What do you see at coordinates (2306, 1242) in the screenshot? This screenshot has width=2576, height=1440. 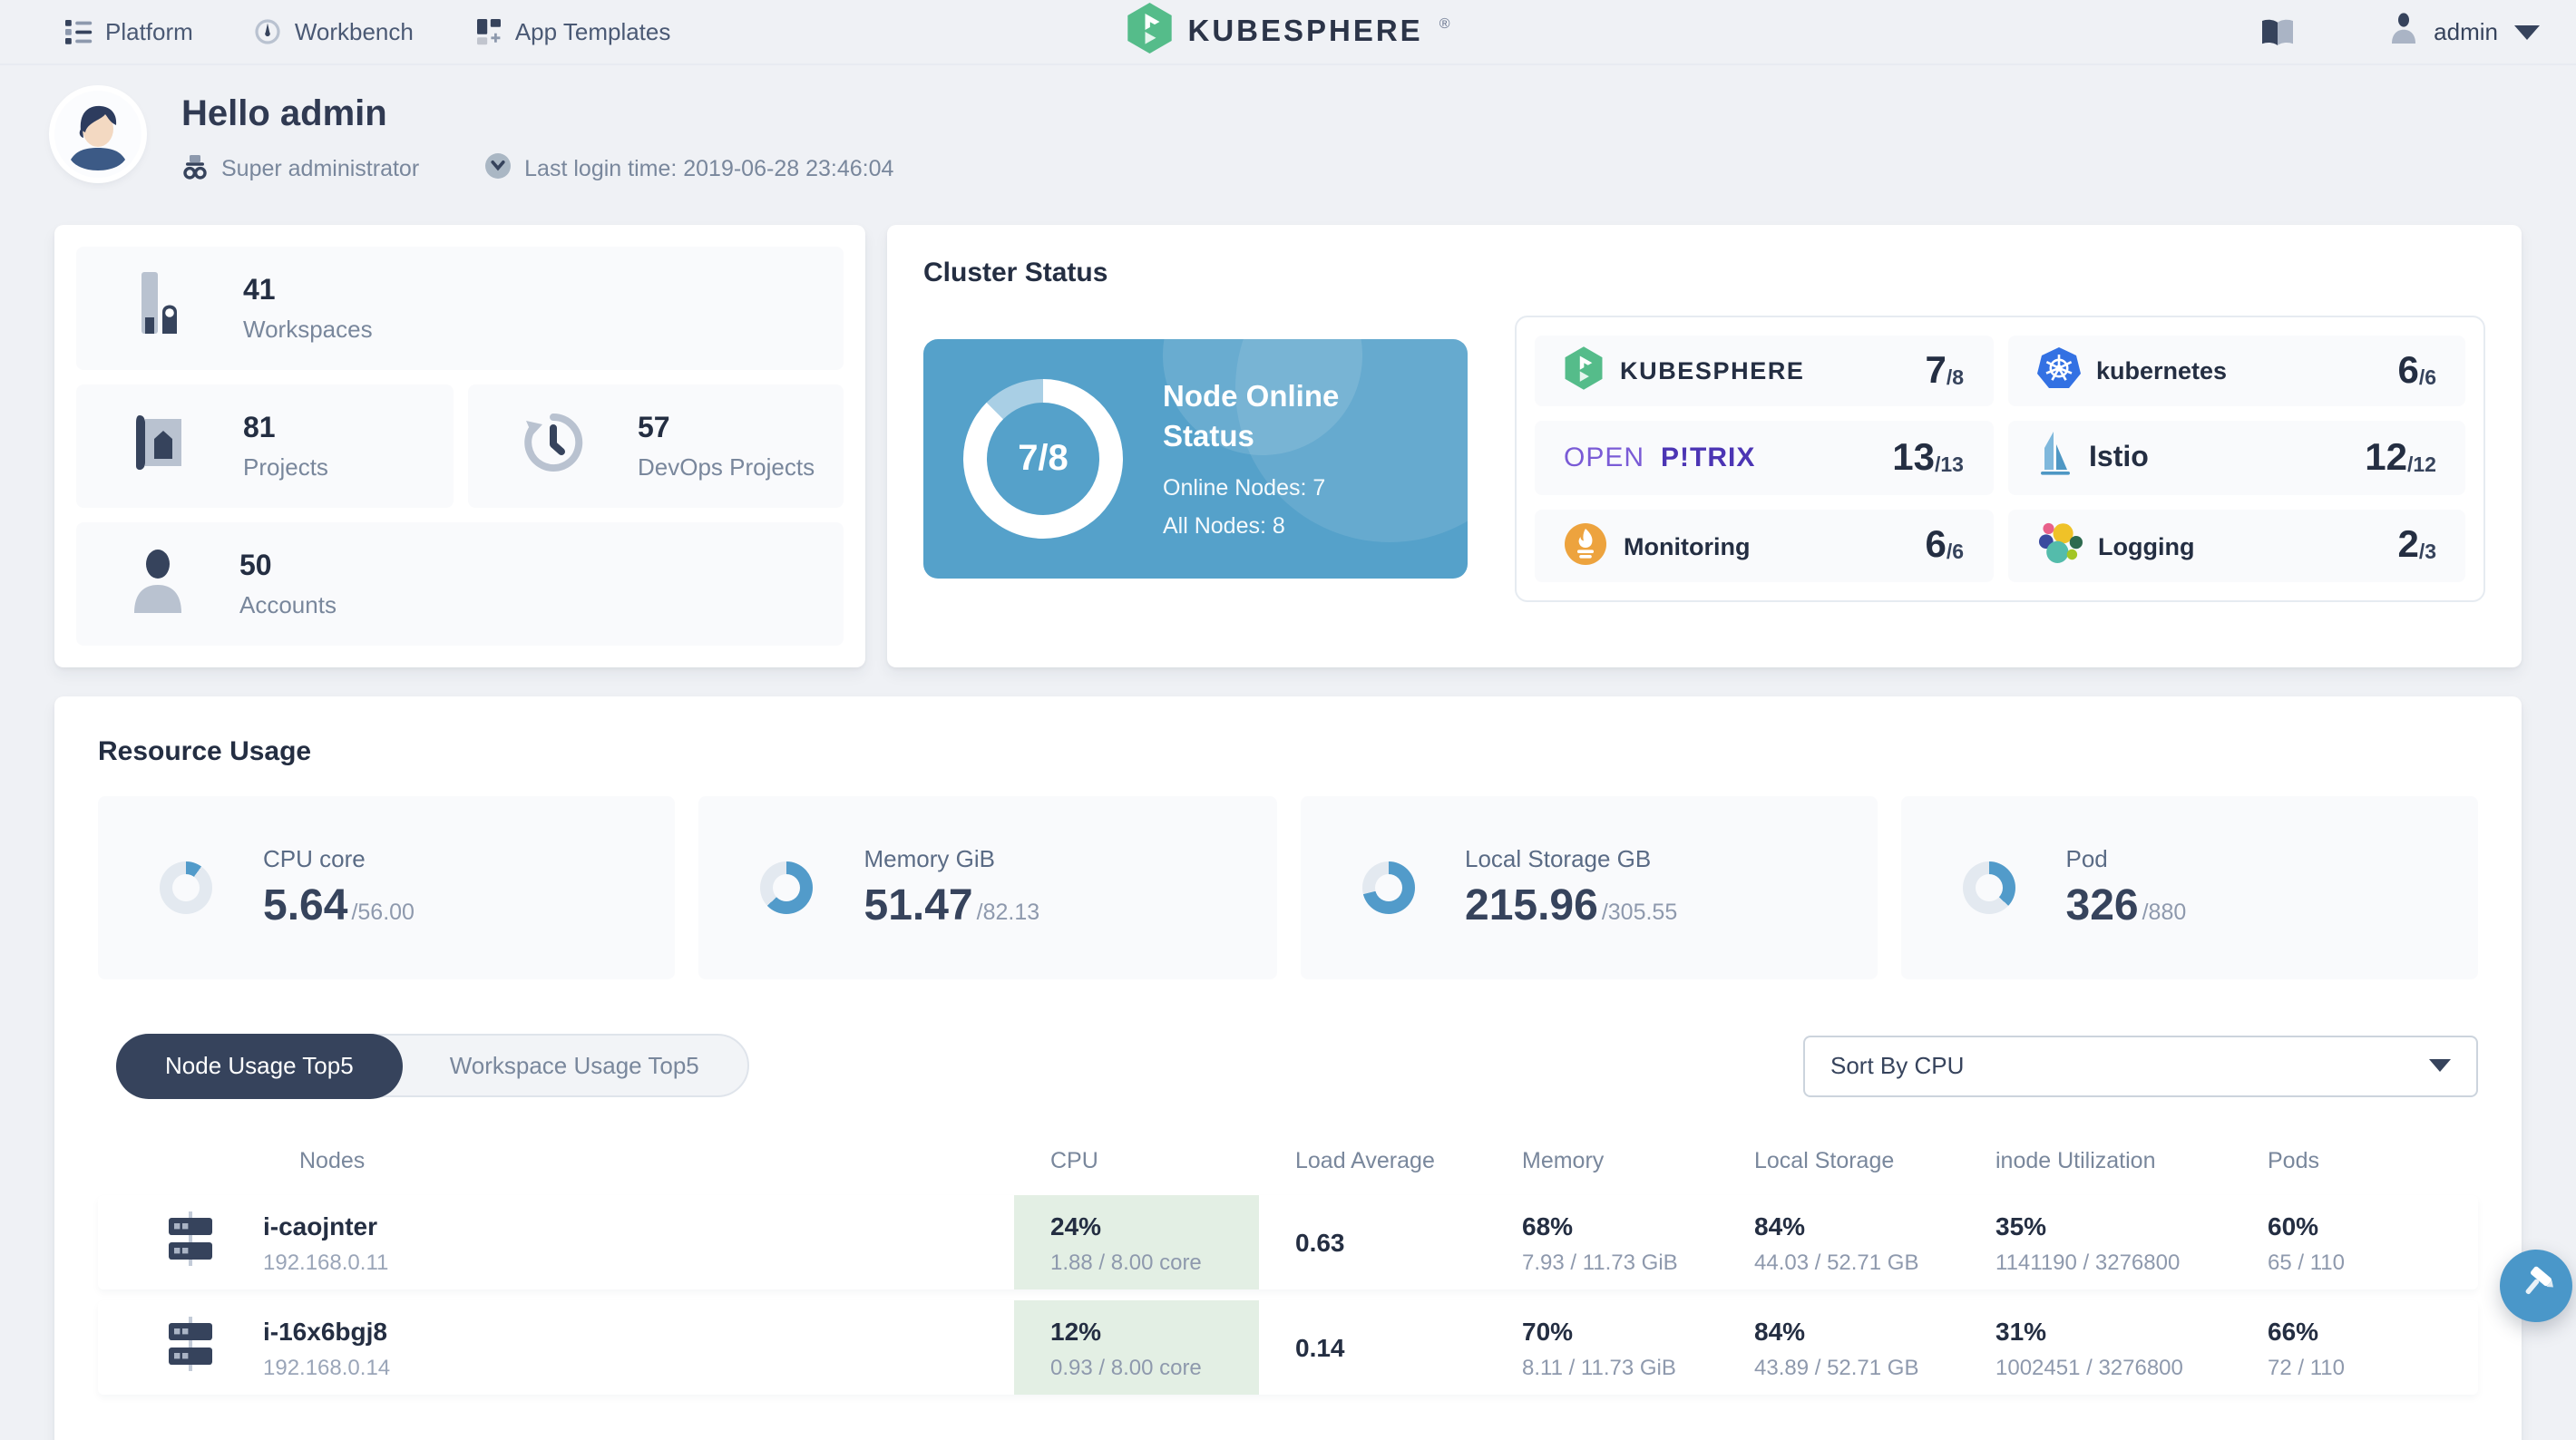 I see `pods-cell: 60% 65 / 110` at bounding box center [2306, 1242].